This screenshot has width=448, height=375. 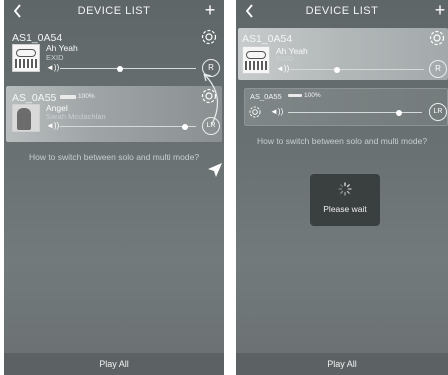 What do you see at coordinates (266, 96) in the screenshot?
I see `device-name: AS_0A55` at bounding box center [266, 96].